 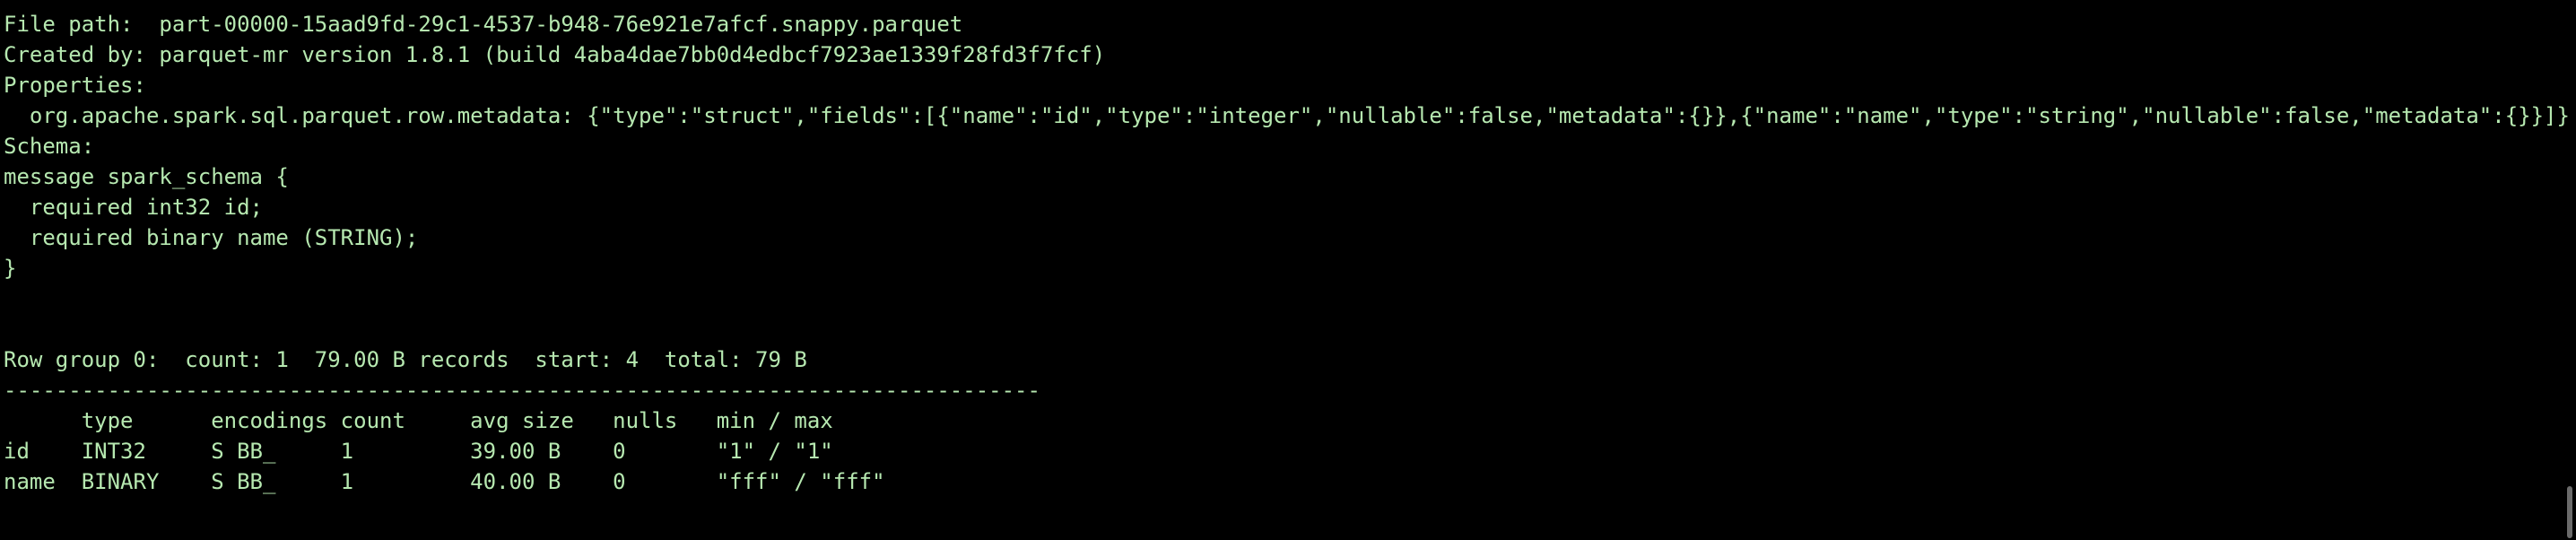 What do you see at coordinates (75, 86) in the screenshot?
I see `properties-heading: Properties:` at bounding box center [75, 86].